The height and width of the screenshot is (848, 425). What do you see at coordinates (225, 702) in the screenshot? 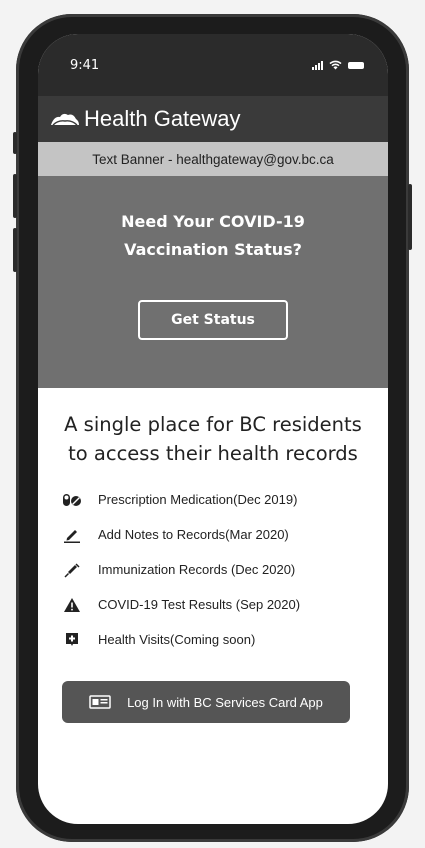
I see `login-button-label: Log In with BC Services Card App` at bounding box center [225, 702].